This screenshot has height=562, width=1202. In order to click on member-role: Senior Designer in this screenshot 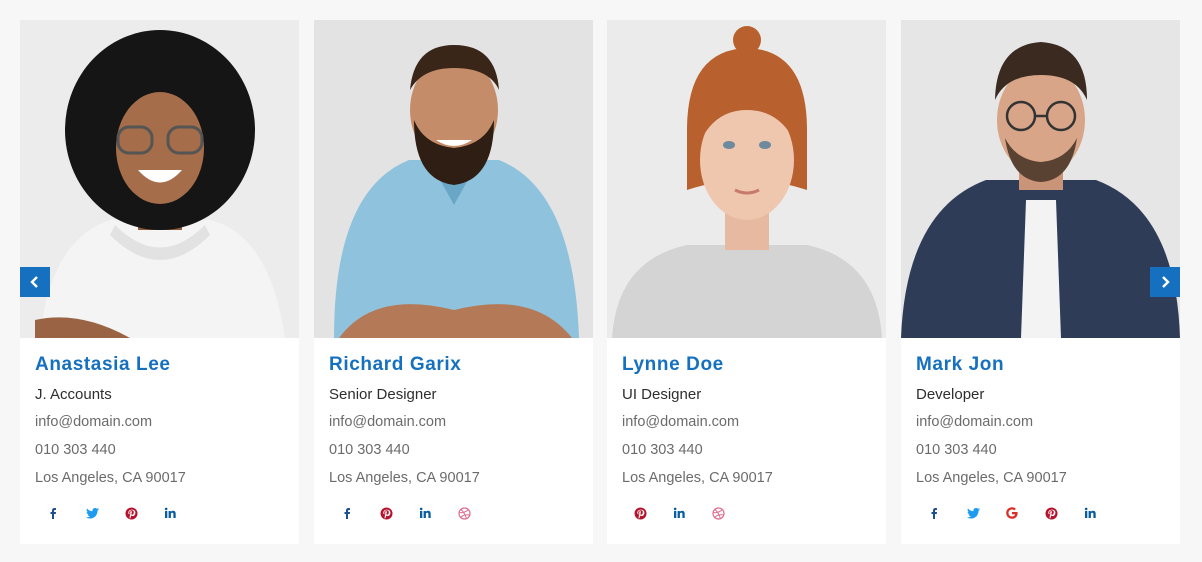, I will do `click(383, 394)`.